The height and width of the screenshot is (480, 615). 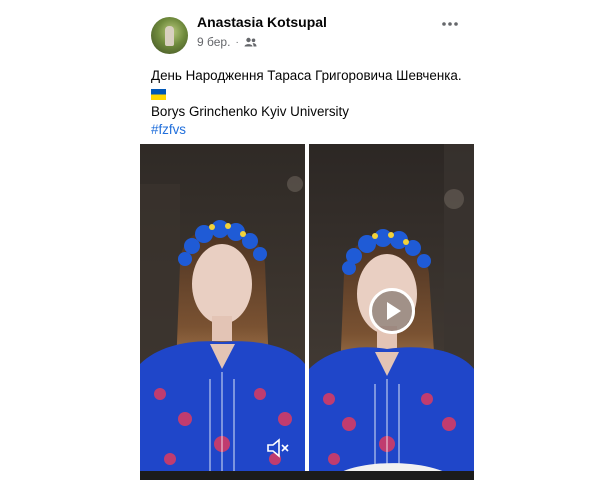 I want to click on avatar-figure, so click(x=169, y=36).